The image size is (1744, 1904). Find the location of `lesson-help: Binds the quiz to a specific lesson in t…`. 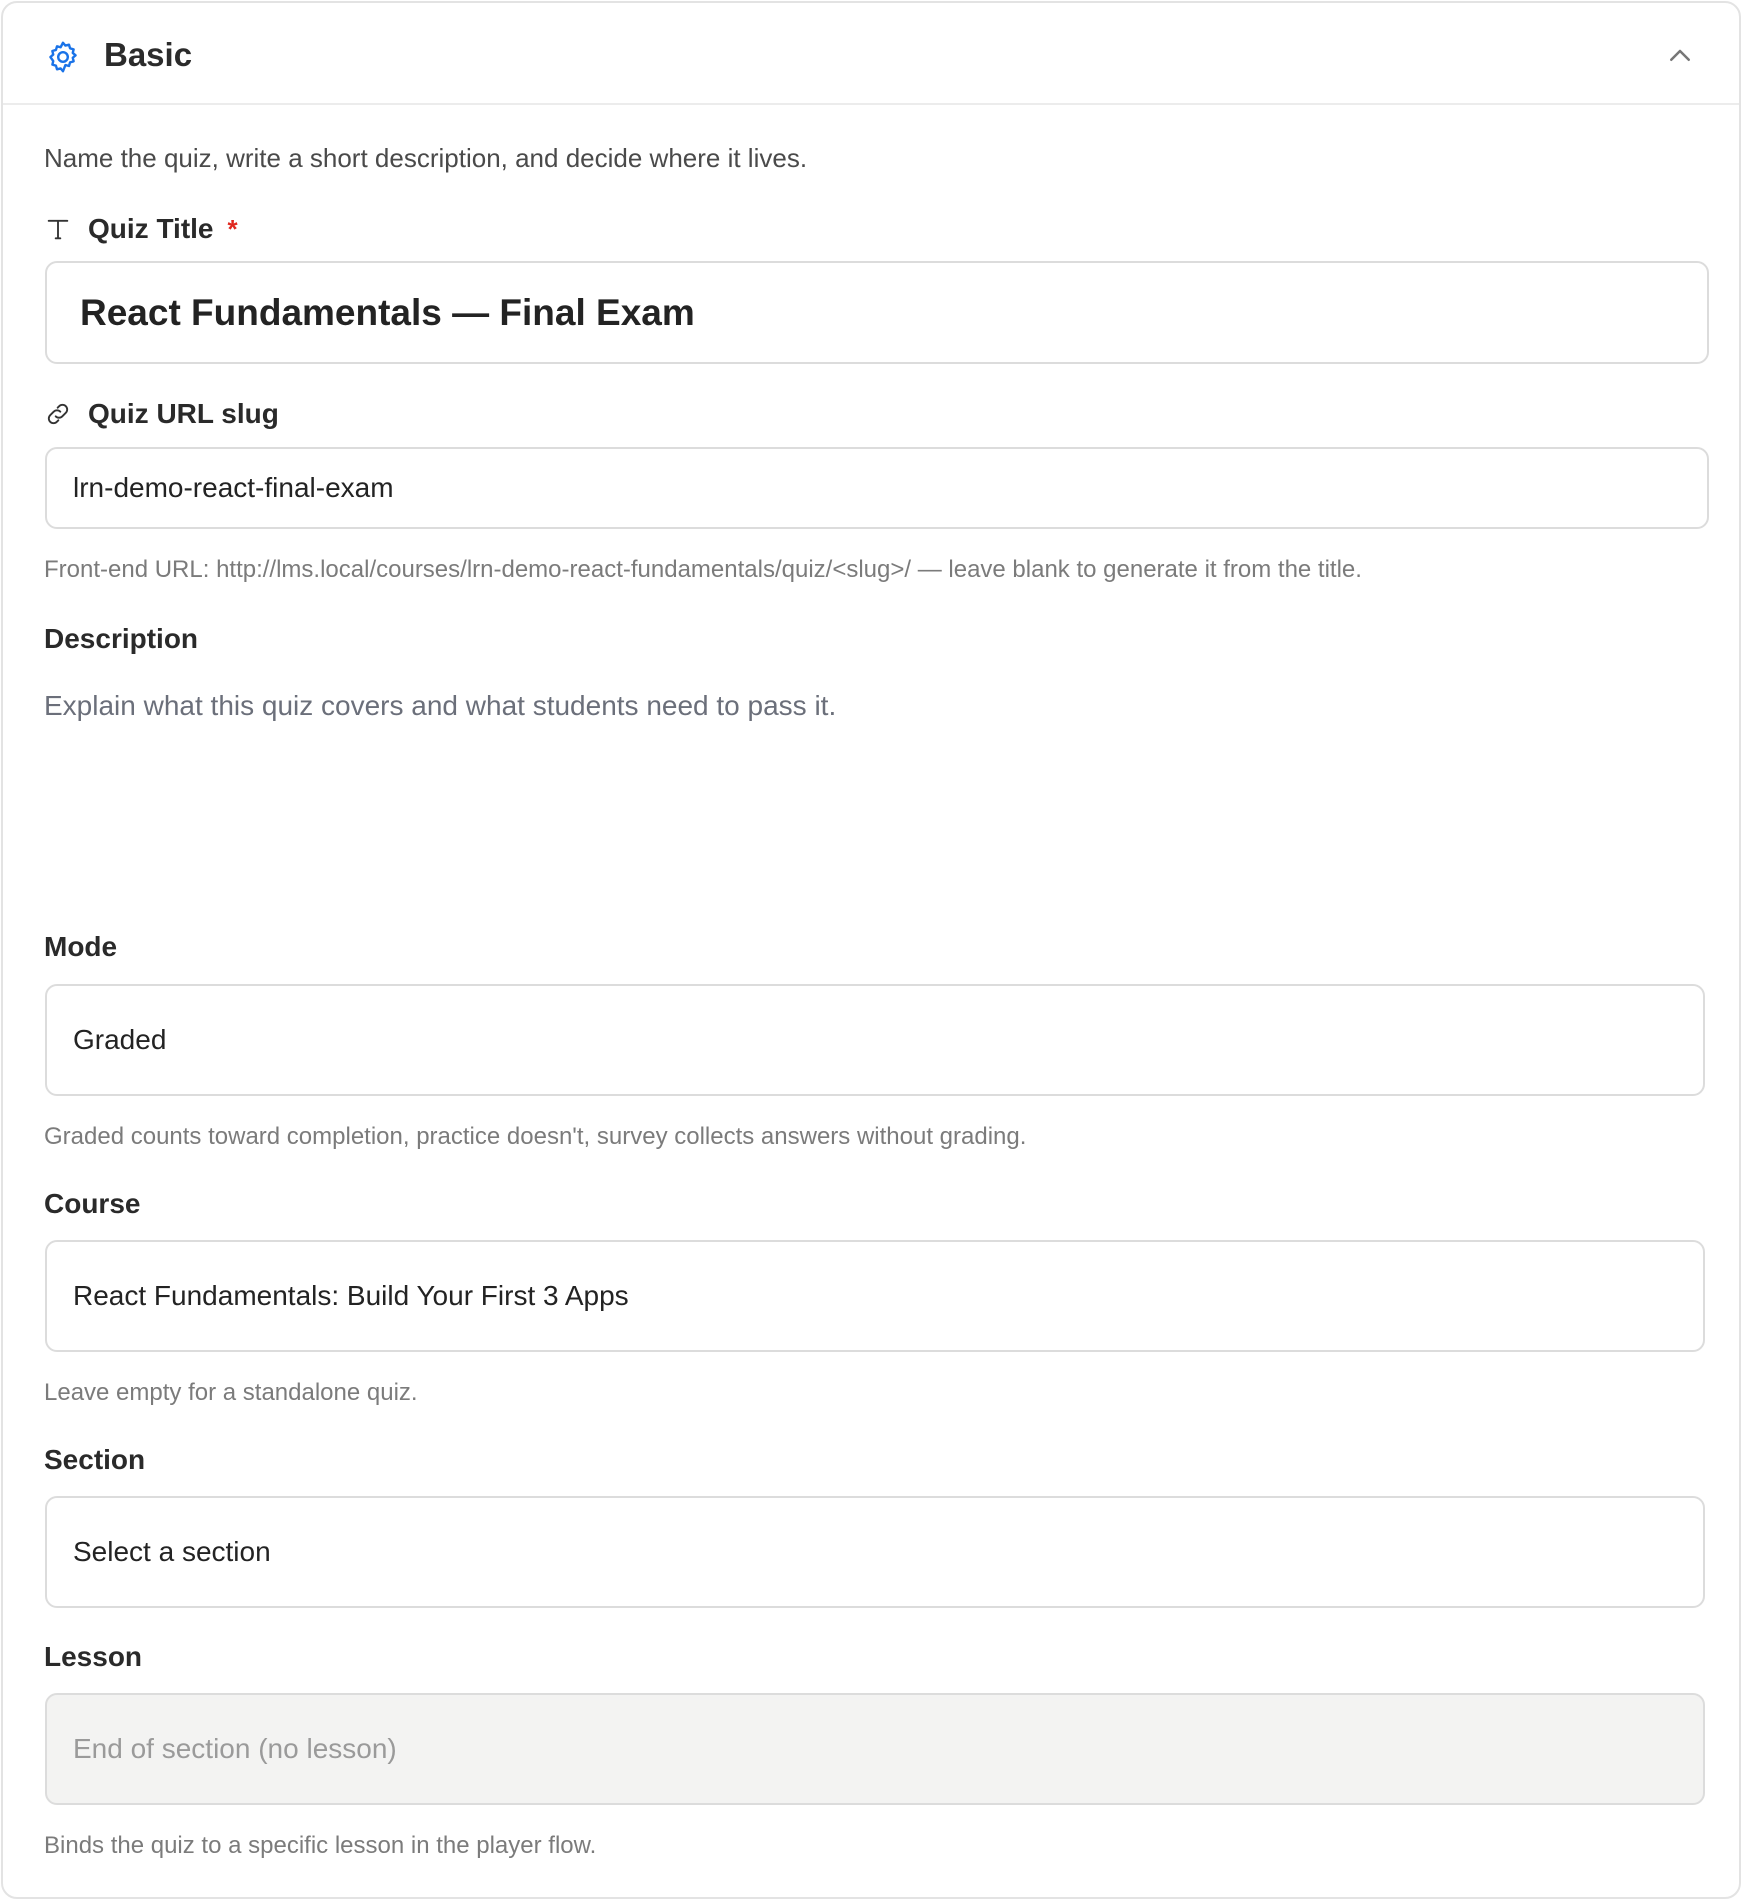

lesson-help: Binds the quiz to a specific lesson in t… is located at coordinates (320, 1845).